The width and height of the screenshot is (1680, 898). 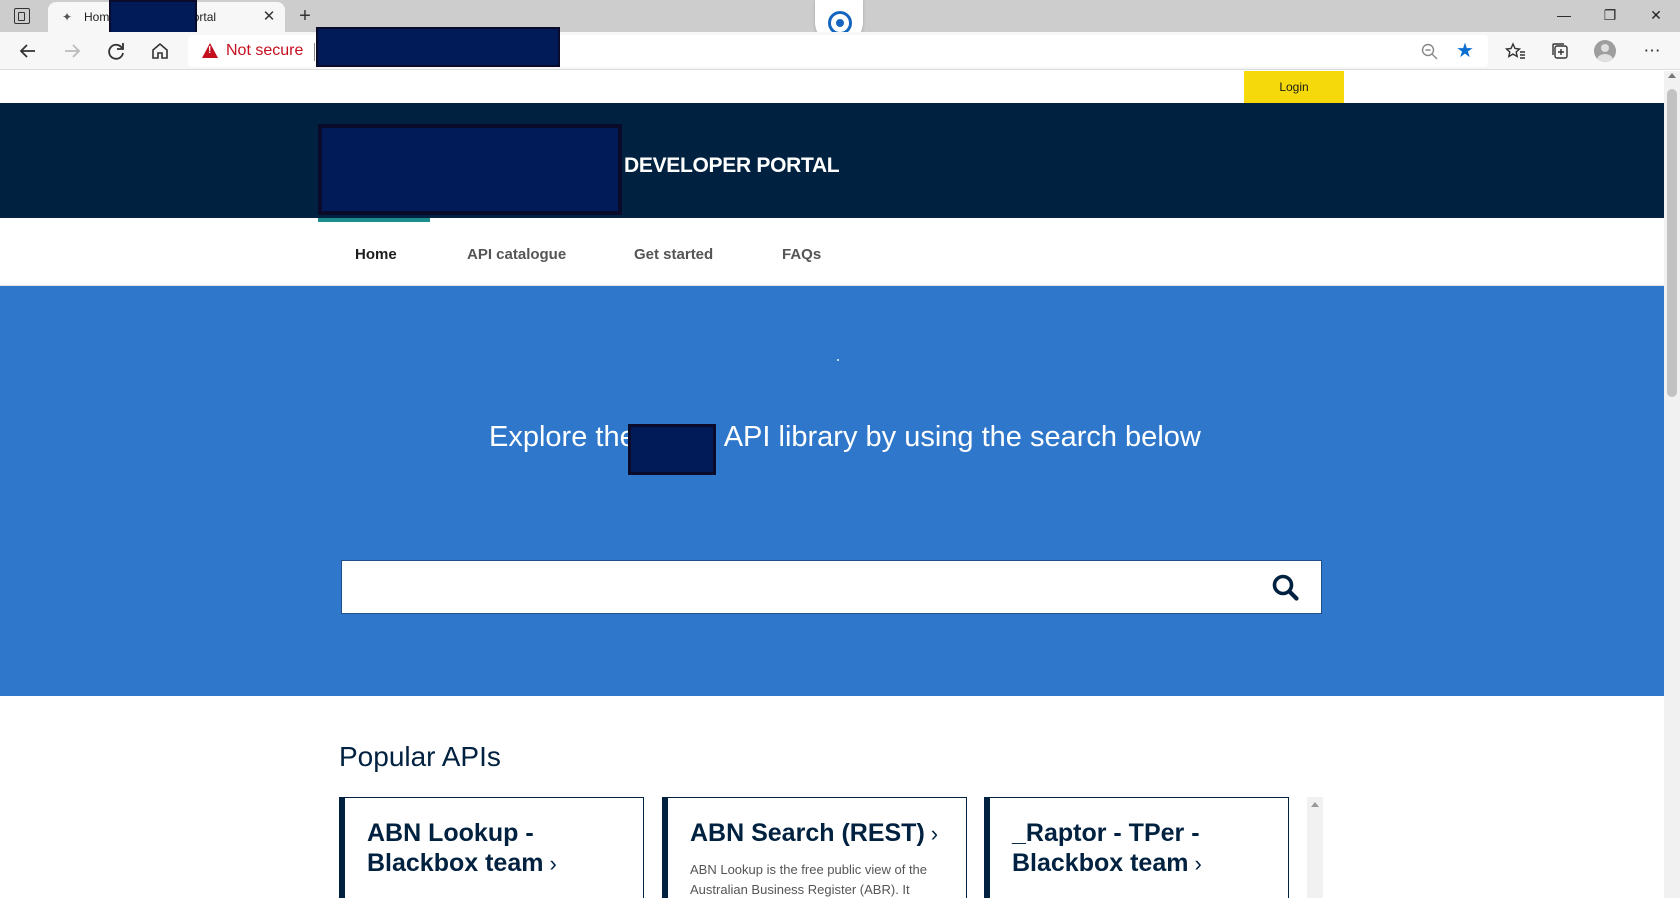 What do you see at coordinates (1605, 51) in the screenshot?
I see `profile-avatar-icon` at bounding box center [1605, 51].